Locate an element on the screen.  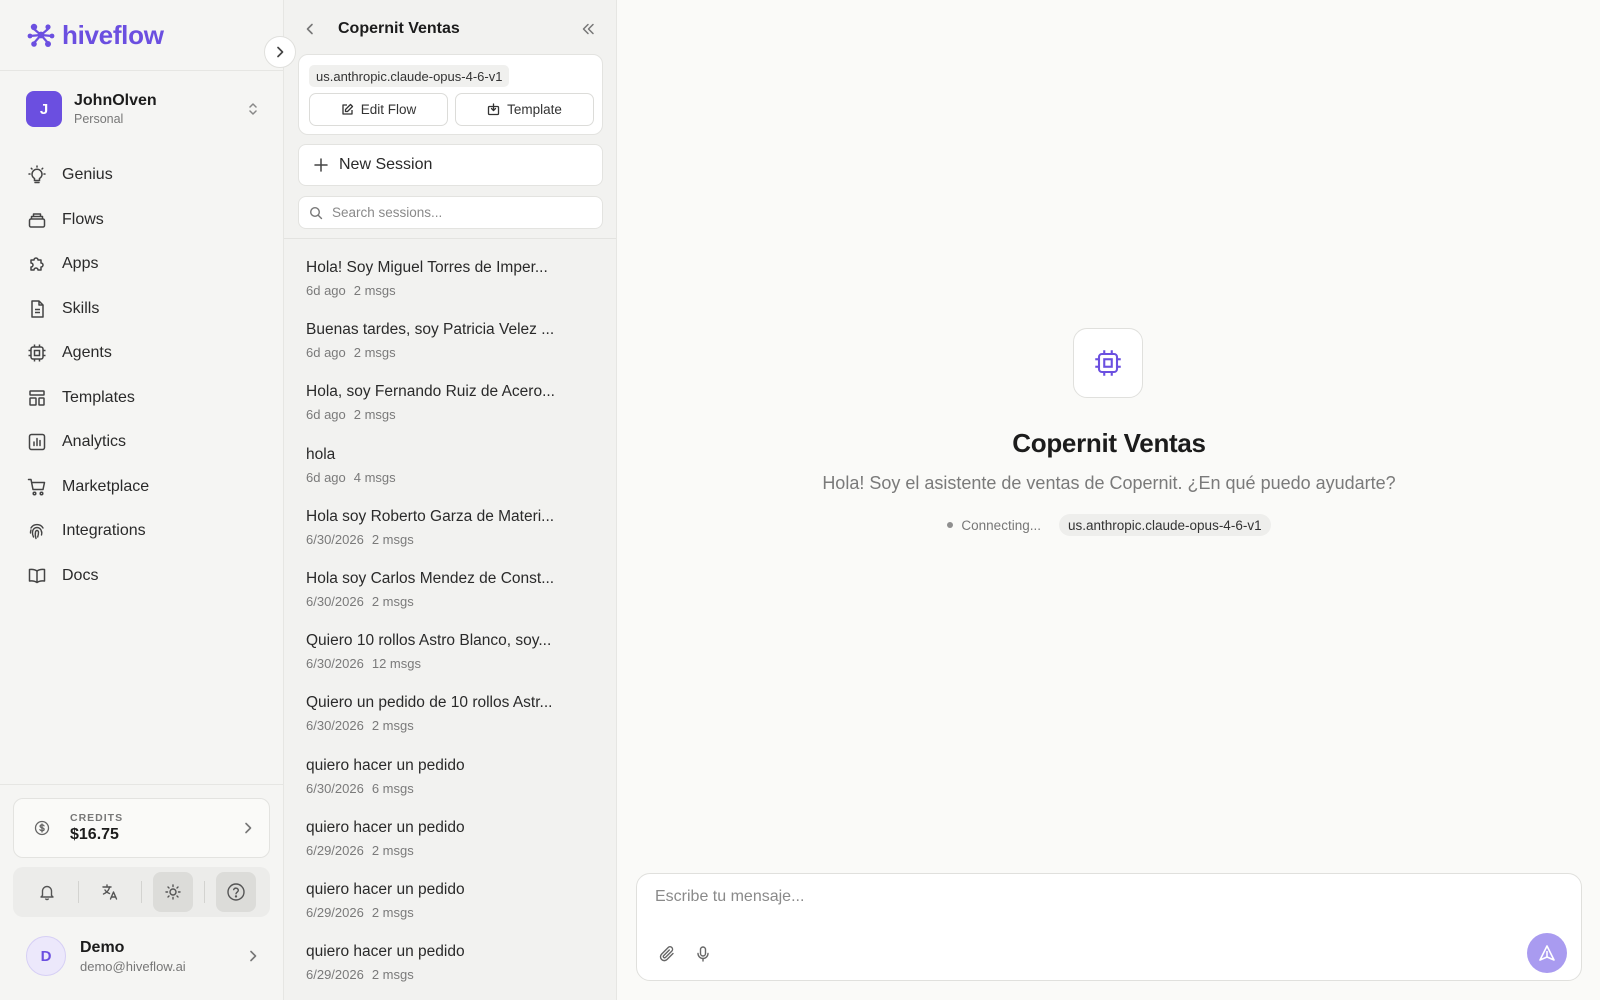
template-button: Template is located at coordinates (524, 109).